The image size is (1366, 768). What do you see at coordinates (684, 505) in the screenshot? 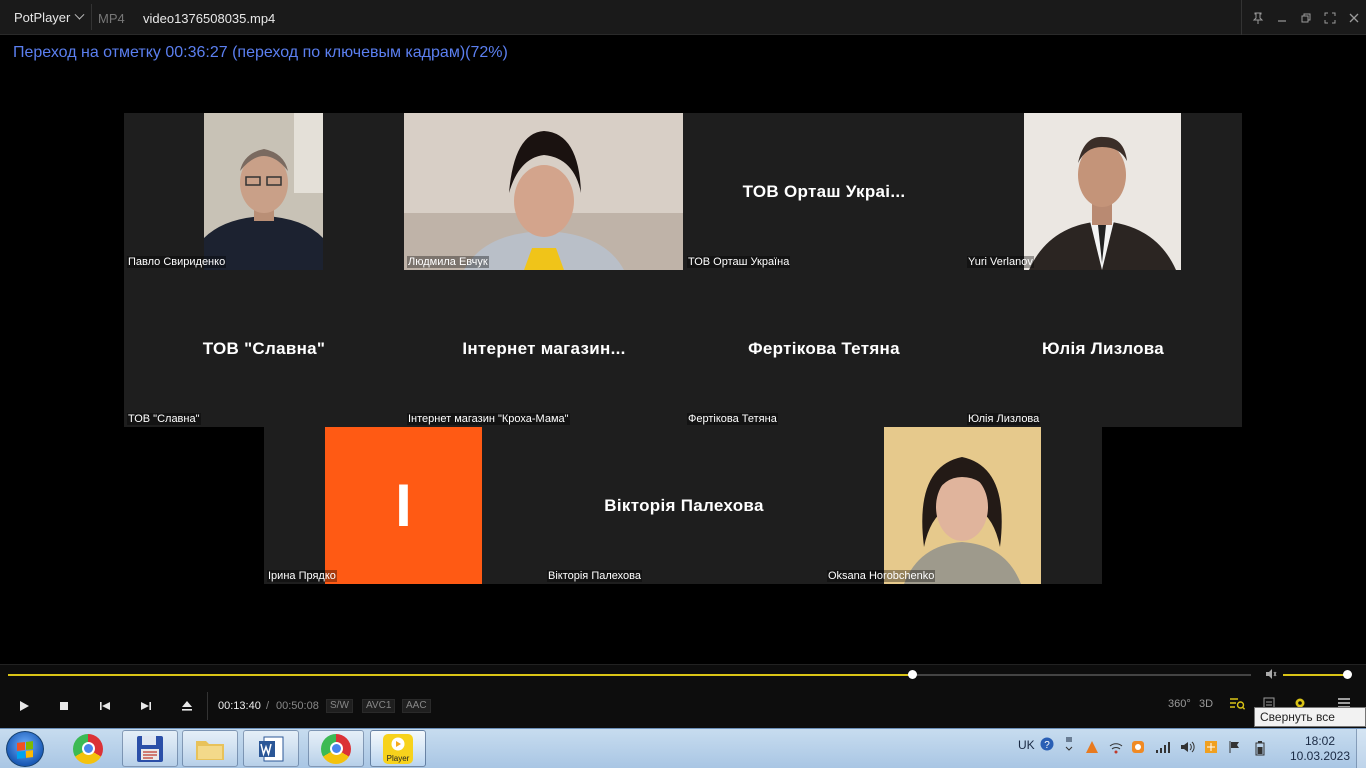
I see `participant-tile: Вікторія Палехова Вікторія Палехова` at bounding box center [684, 505].